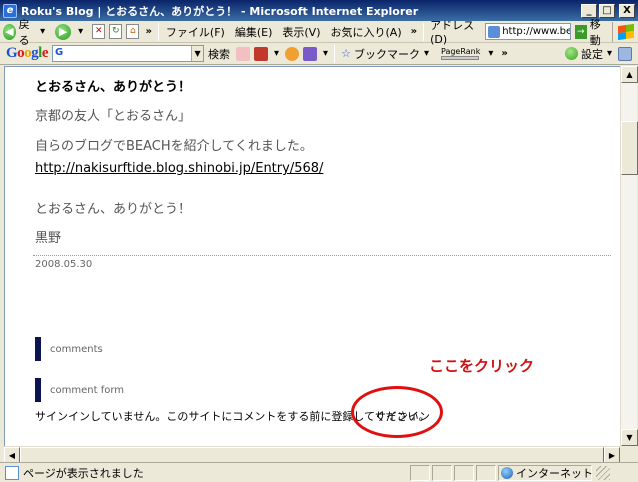  I want to click on horizontal-scroll-thumb, so click(312, 455).